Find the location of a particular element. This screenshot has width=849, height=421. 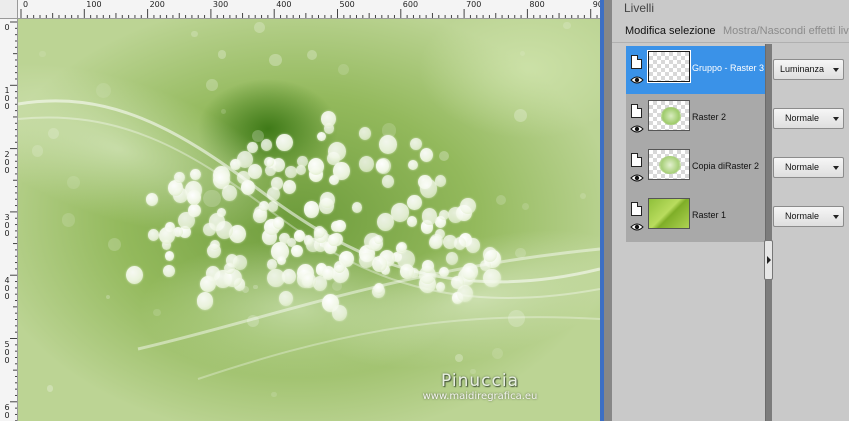

blend-mode-select: Luminanza is located at coordinates (808, 69).